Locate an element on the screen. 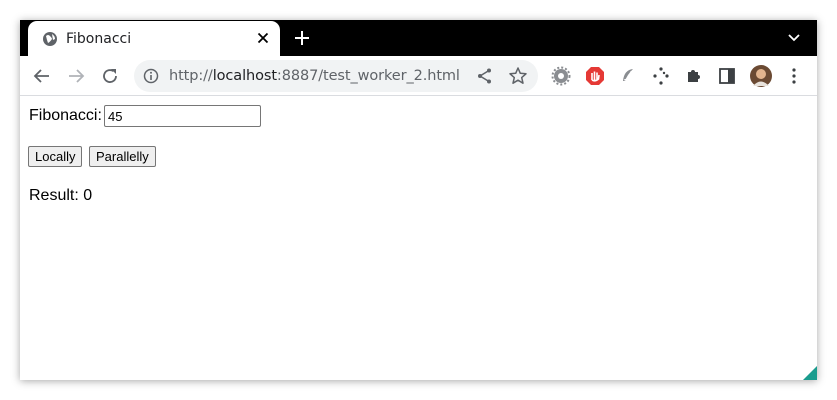  stop-extension-icon is located at coordinates (595, 76).